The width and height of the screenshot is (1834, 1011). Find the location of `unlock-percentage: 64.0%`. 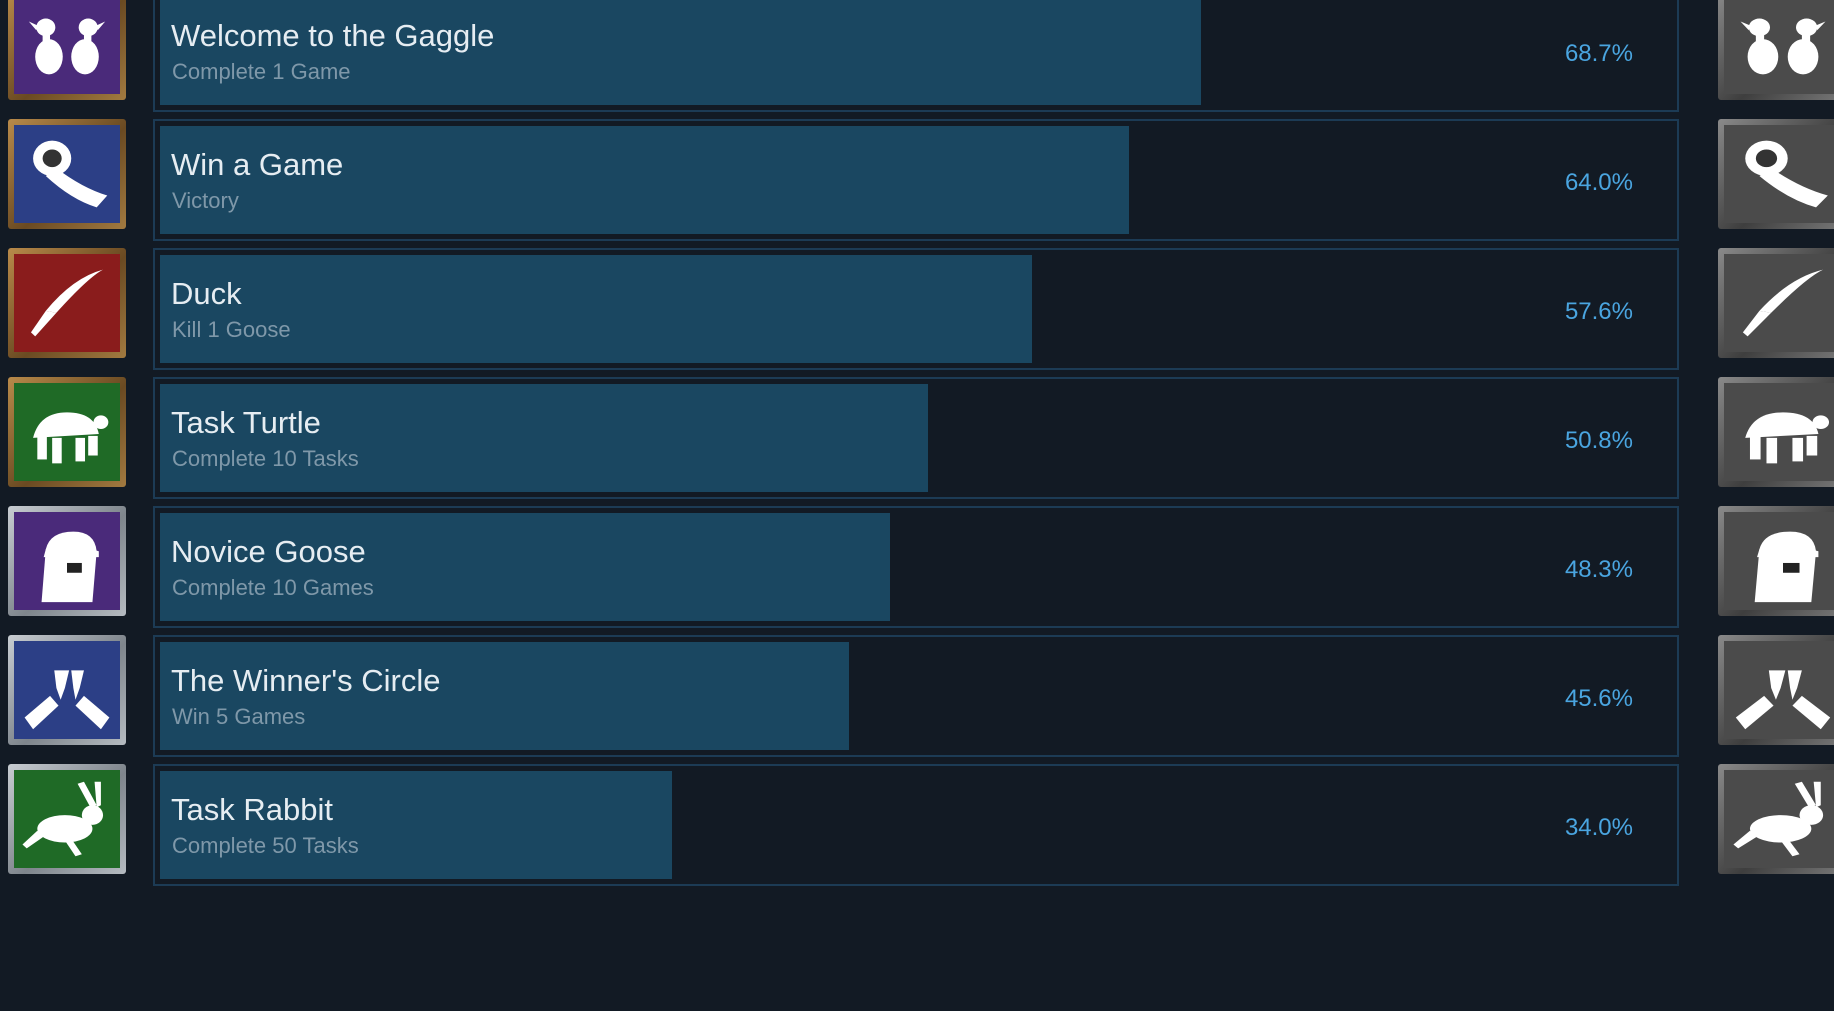

unlock-percentage: 64.0% is located at coordinates (1598, 182).